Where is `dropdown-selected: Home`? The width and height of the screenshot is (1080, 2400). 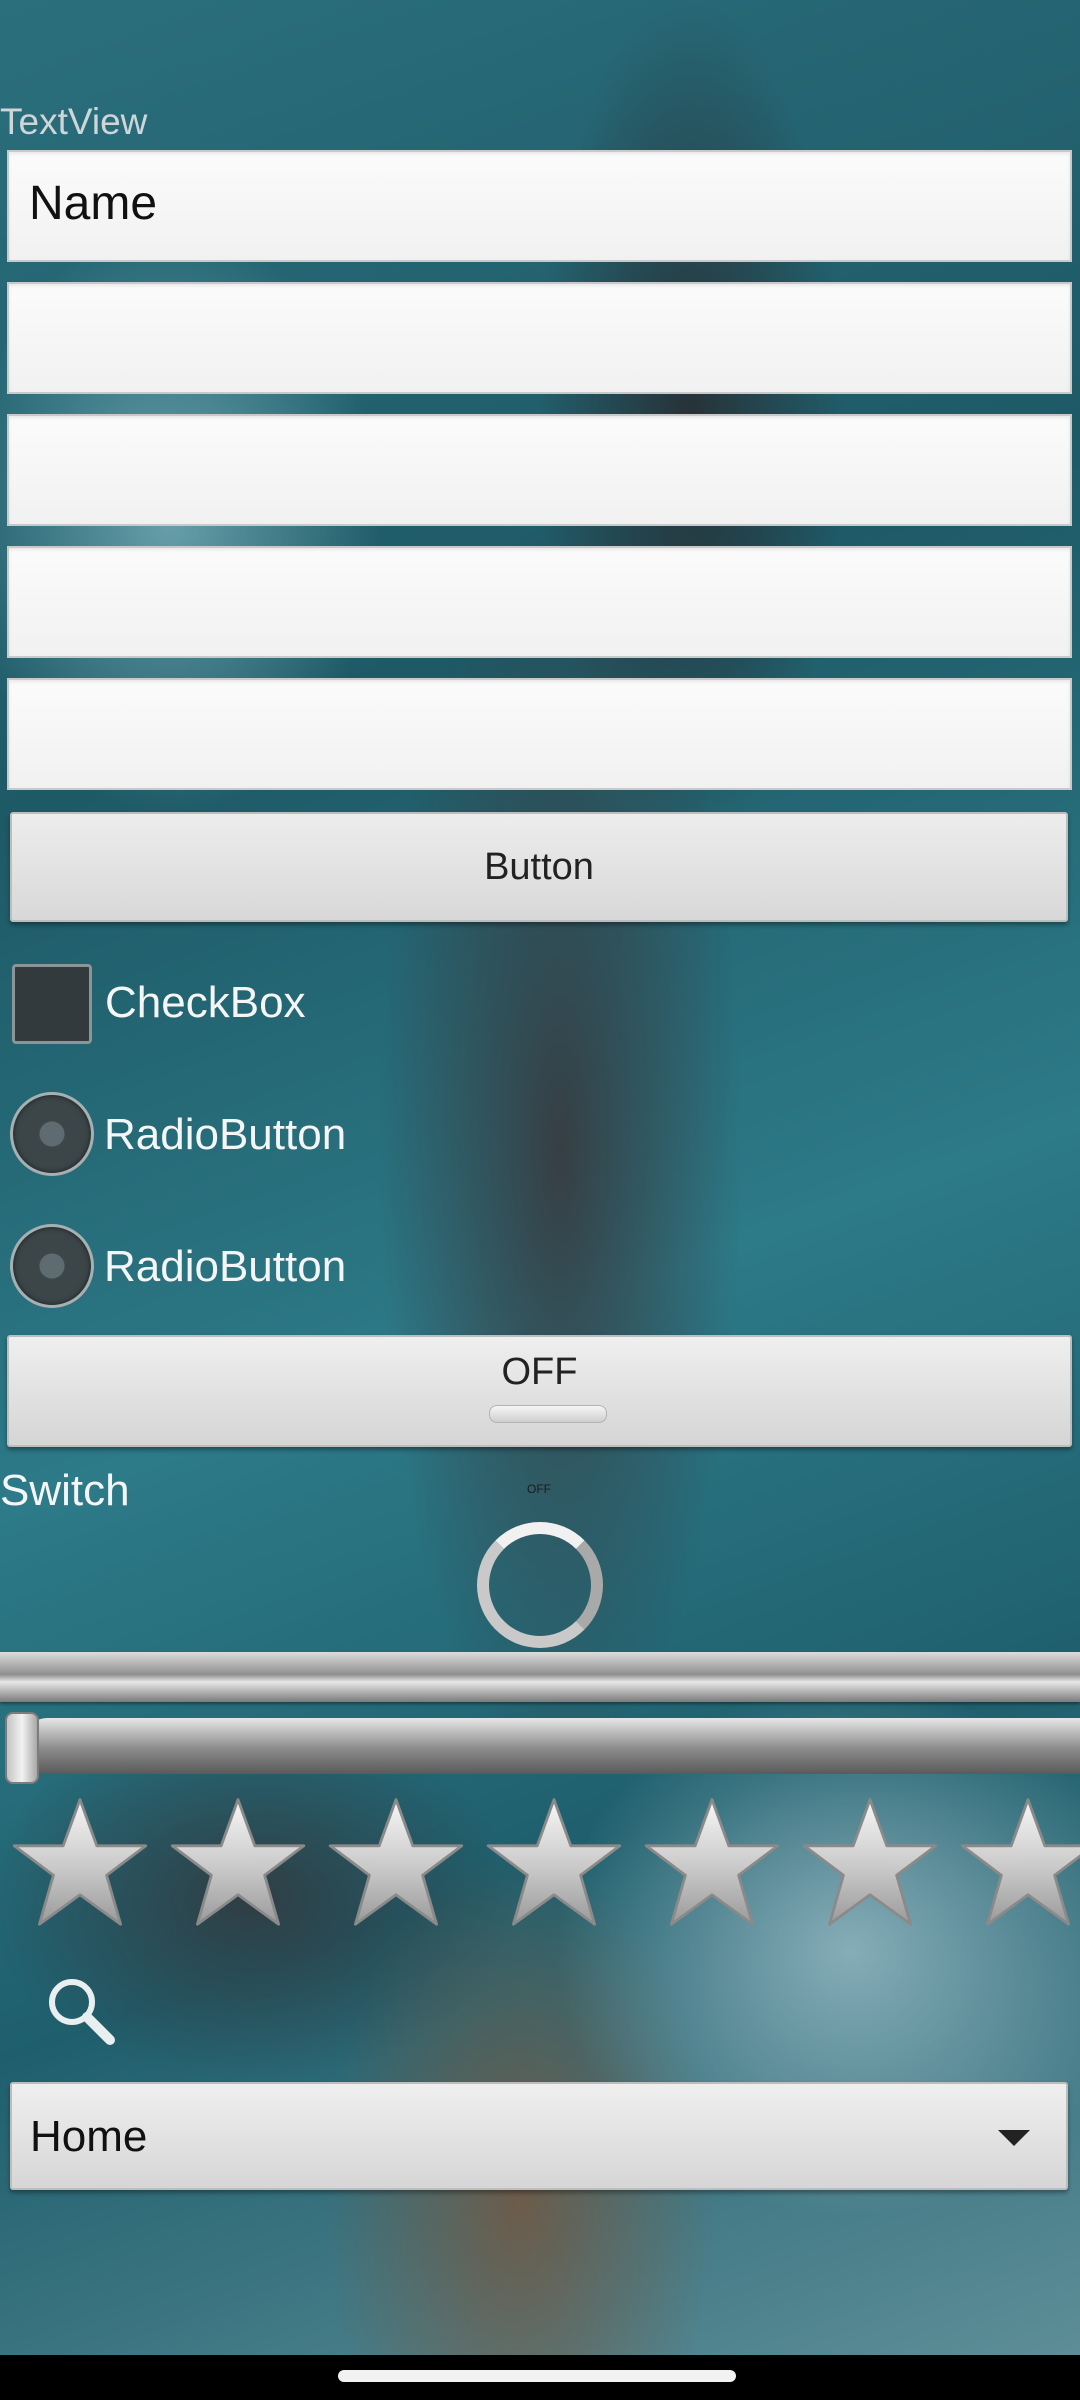
dropdown-selected: Home is located at coordinates (89, 2136).